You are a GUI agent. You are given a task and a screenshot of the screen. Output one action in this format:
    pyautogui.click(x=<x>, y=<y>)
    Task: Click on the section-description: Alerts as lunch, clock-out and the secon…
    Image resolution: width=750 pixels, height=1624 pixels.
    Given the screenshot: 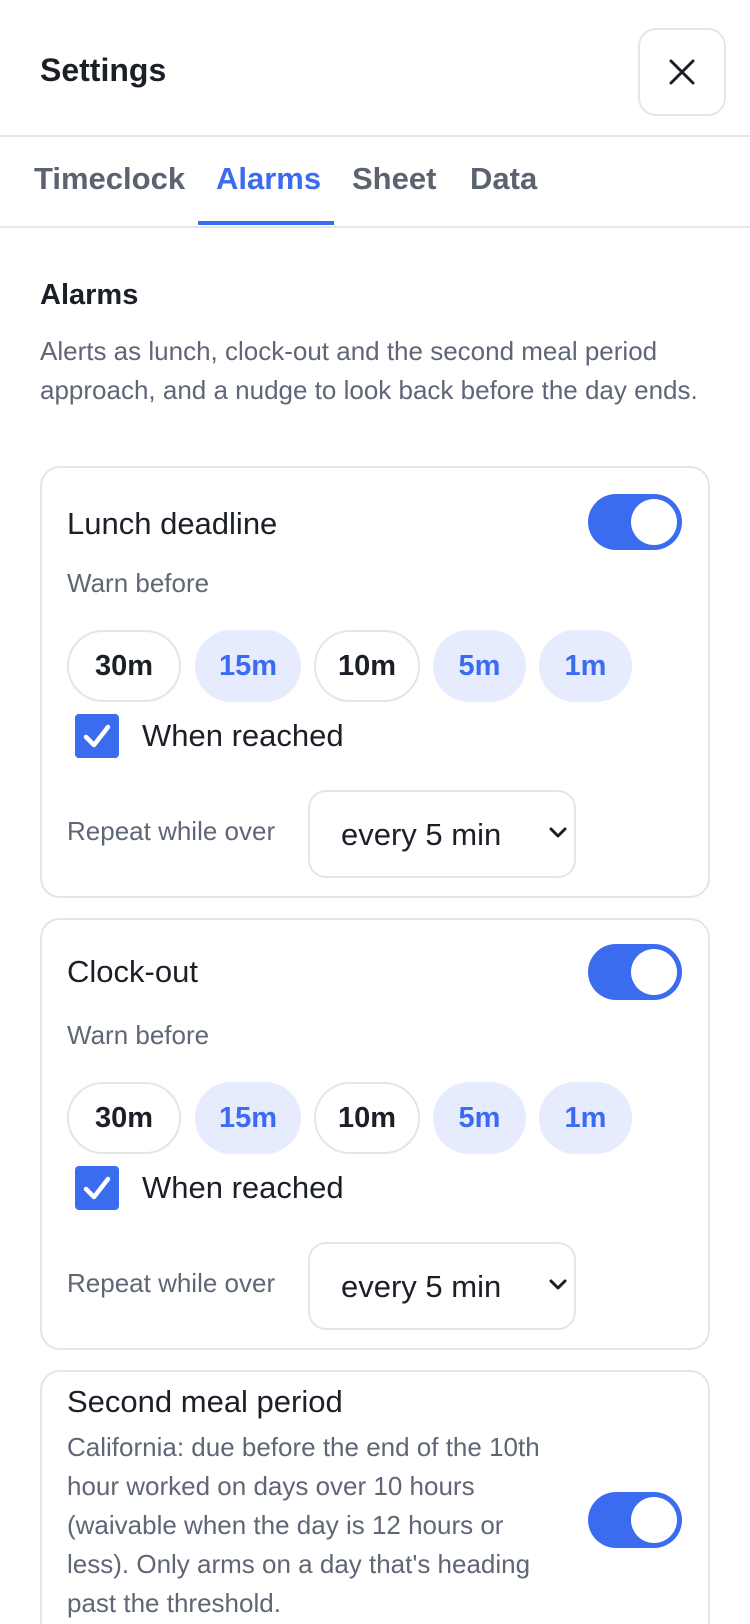 What is the action you would take?
    pyautogui.click(x=369, y=370)
    